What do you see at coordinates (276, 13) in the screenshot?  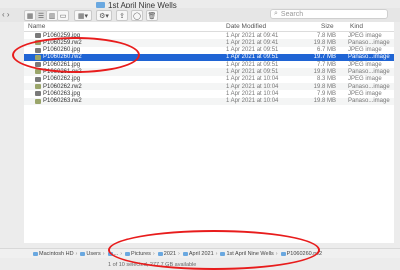 I see `search-icon: ⌕` at bounding box center [276, 13].